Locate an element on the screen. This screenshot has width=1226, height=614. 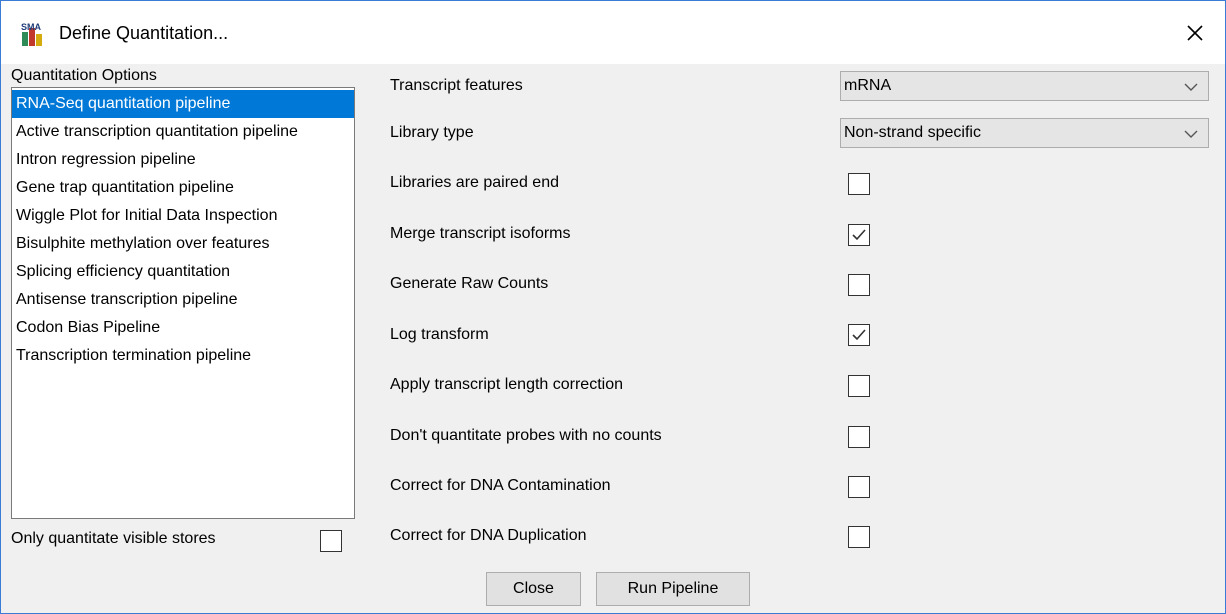
close-button: Close is located at coordinates (533, 589).